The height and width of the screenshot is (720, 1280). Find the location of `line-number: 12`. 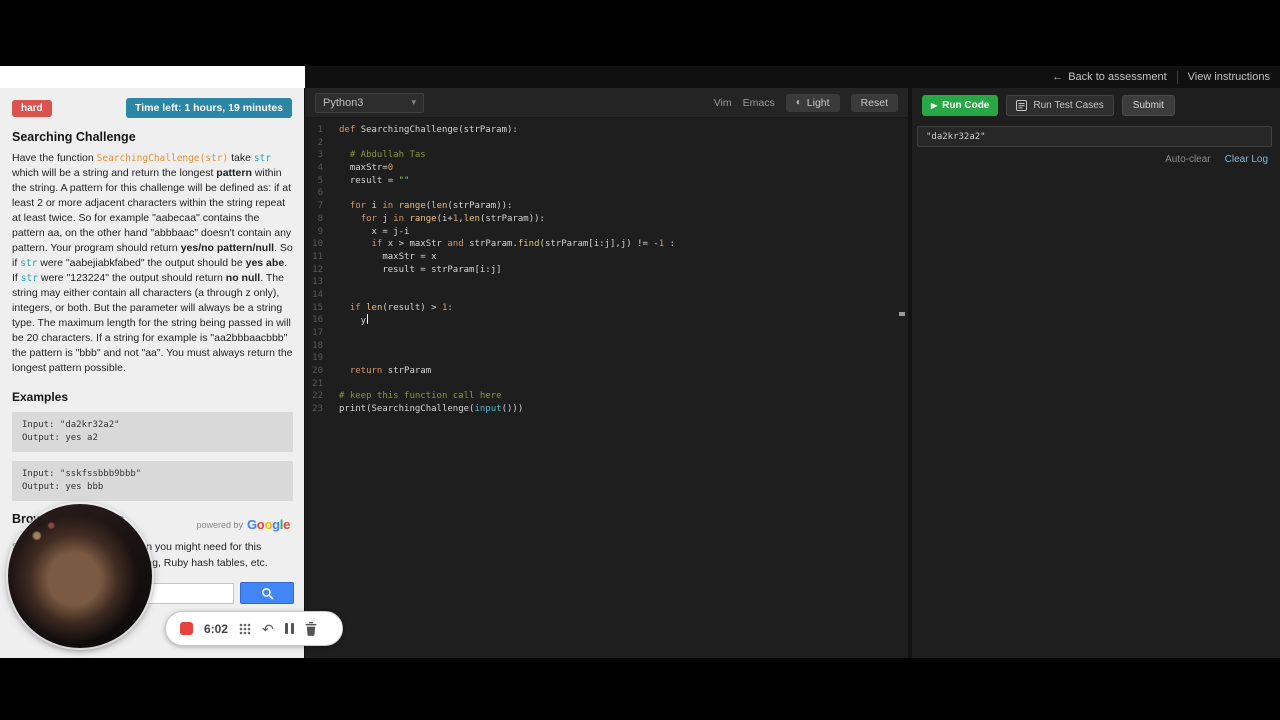

line-number: 12 is located at coordinates (317, 269).